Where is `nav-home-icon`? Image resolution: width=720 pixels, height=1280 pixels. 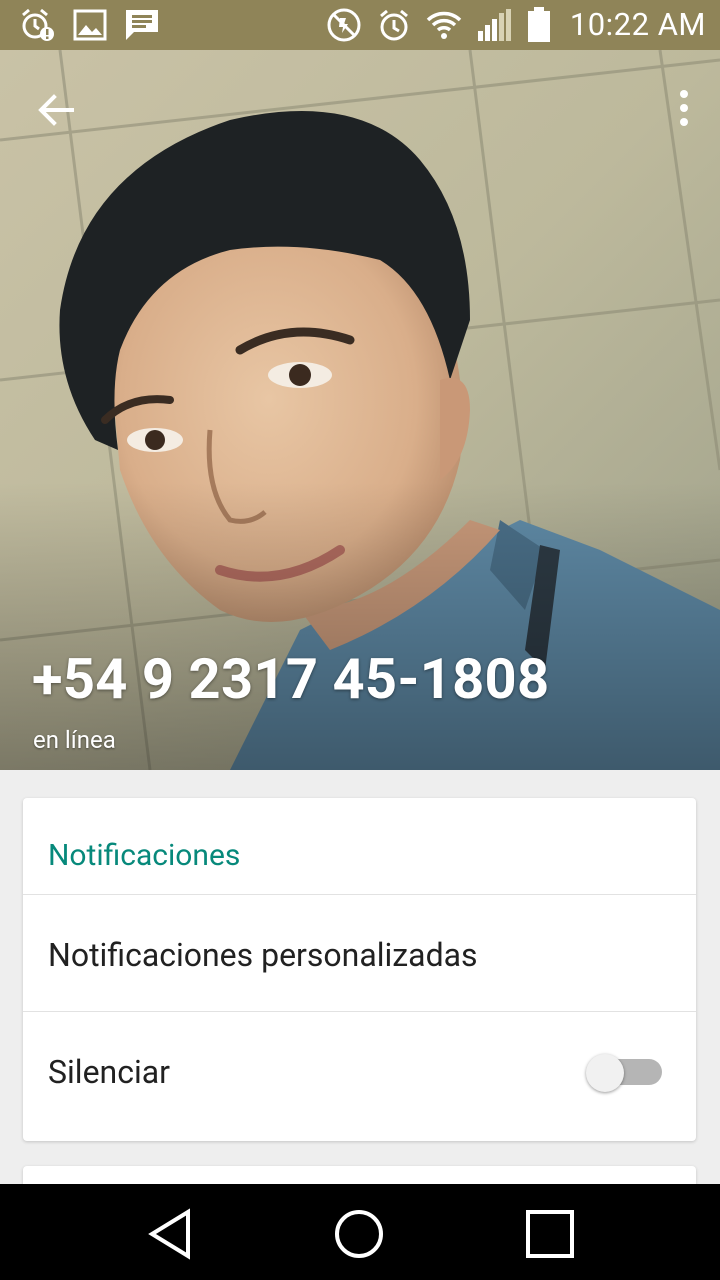
nav-home-icon is located at coordinates (359, 1234).